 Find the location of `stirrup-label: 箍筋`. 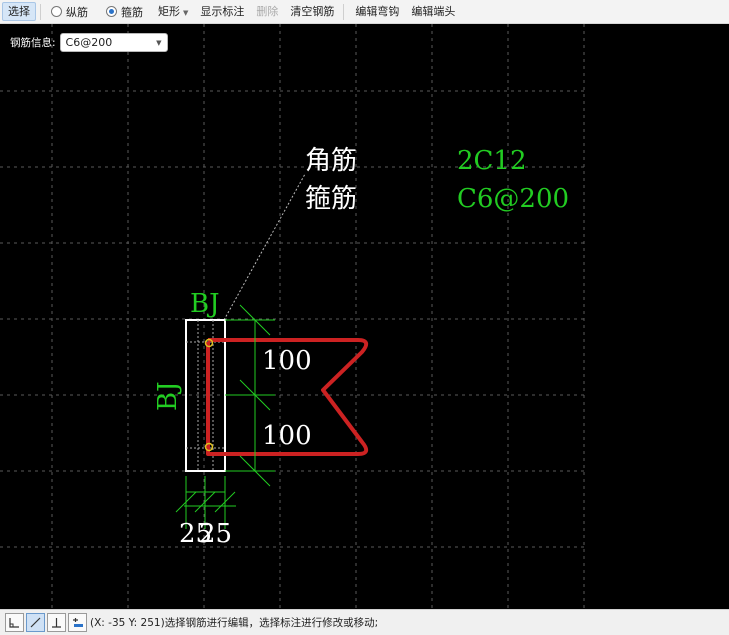

stirrup-label: 箍筋 is located at coordinates (132, 12).